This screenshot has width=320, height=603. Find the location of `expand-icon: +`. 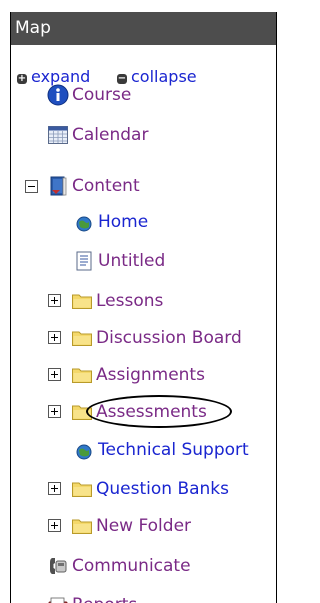

expand-icon: + is located at coordinates (22, 78).